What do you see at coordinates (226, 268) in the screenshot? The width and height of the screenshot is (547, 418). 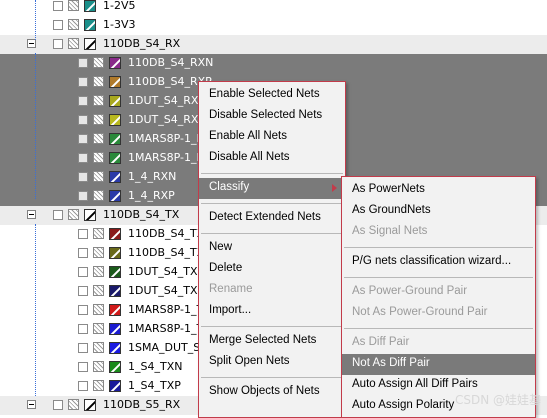 I see `menu-item-label: Delete` at bounding box center [226, 268].